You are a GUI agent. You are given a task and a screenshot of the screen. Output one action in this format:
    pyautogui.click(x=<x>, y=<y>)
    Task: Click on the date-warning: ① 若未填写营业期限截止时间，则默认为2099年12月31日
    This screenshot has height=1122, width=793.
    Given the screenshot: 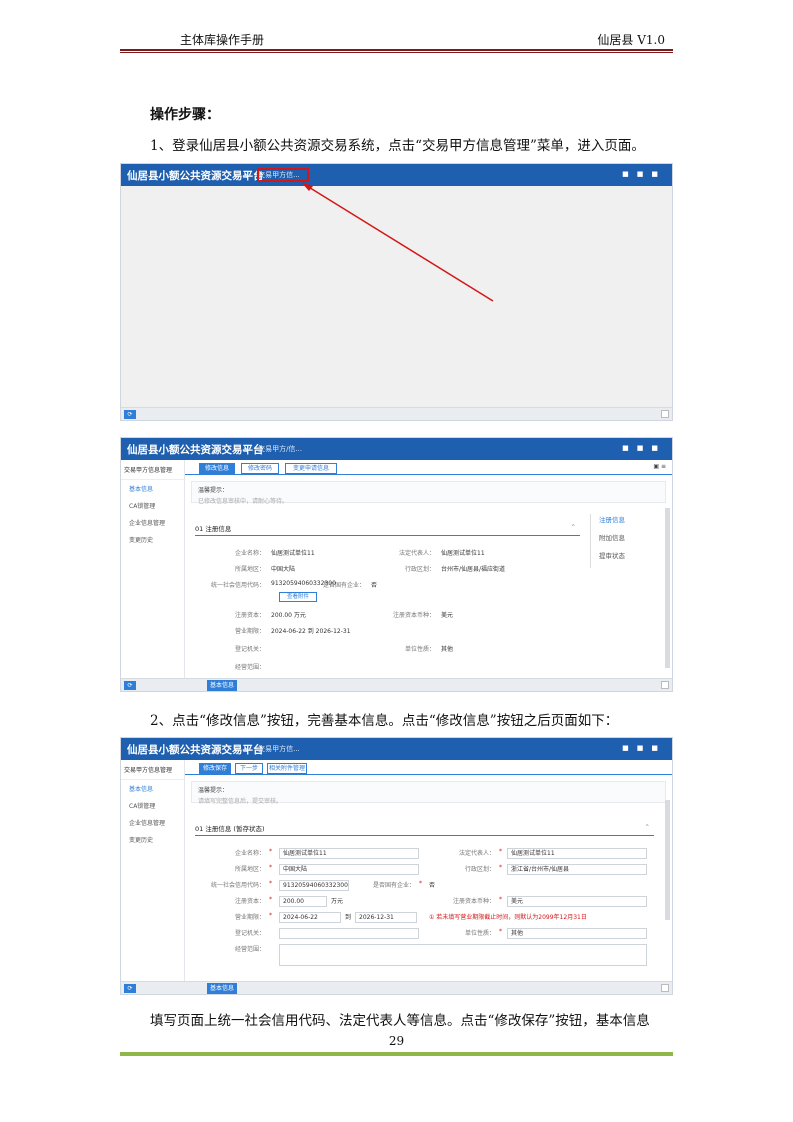 What is the action you would take?
    pyautogui.click(x=508, y=917)
    